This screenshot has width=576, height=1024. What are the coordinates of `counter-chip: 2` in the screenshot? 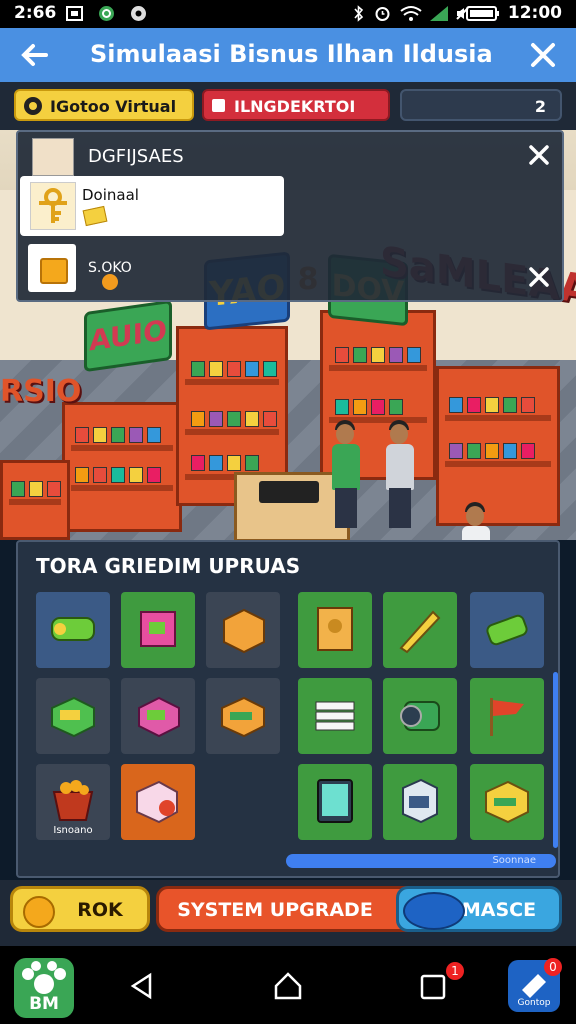 It's located at (481, 105).